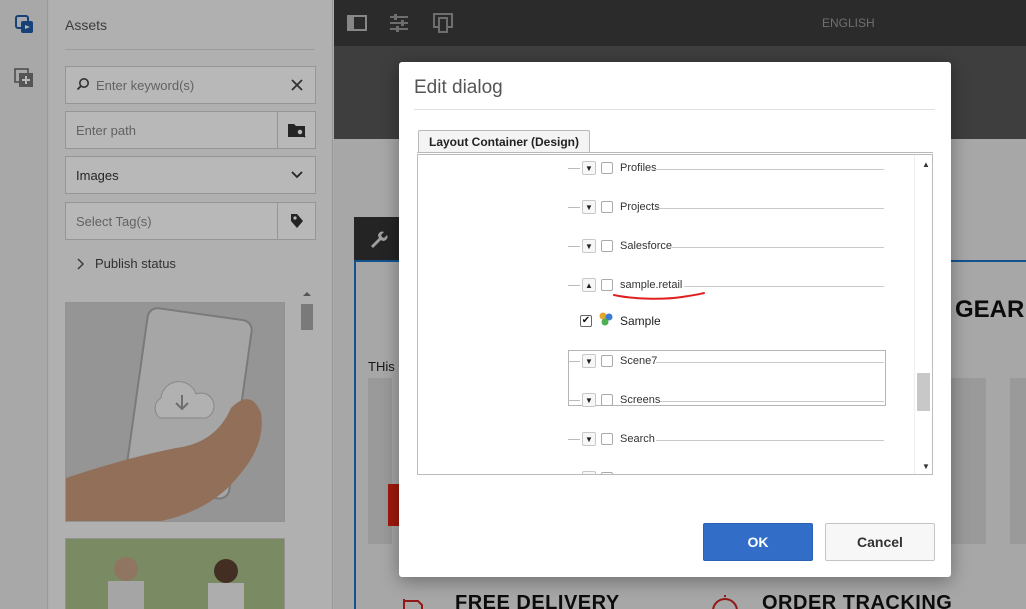 This screenshot has width=1026, height=609. Describe the element at coordinates (638, 168) in the screenshot. I see `tree-item-label: Profiles` at that location.